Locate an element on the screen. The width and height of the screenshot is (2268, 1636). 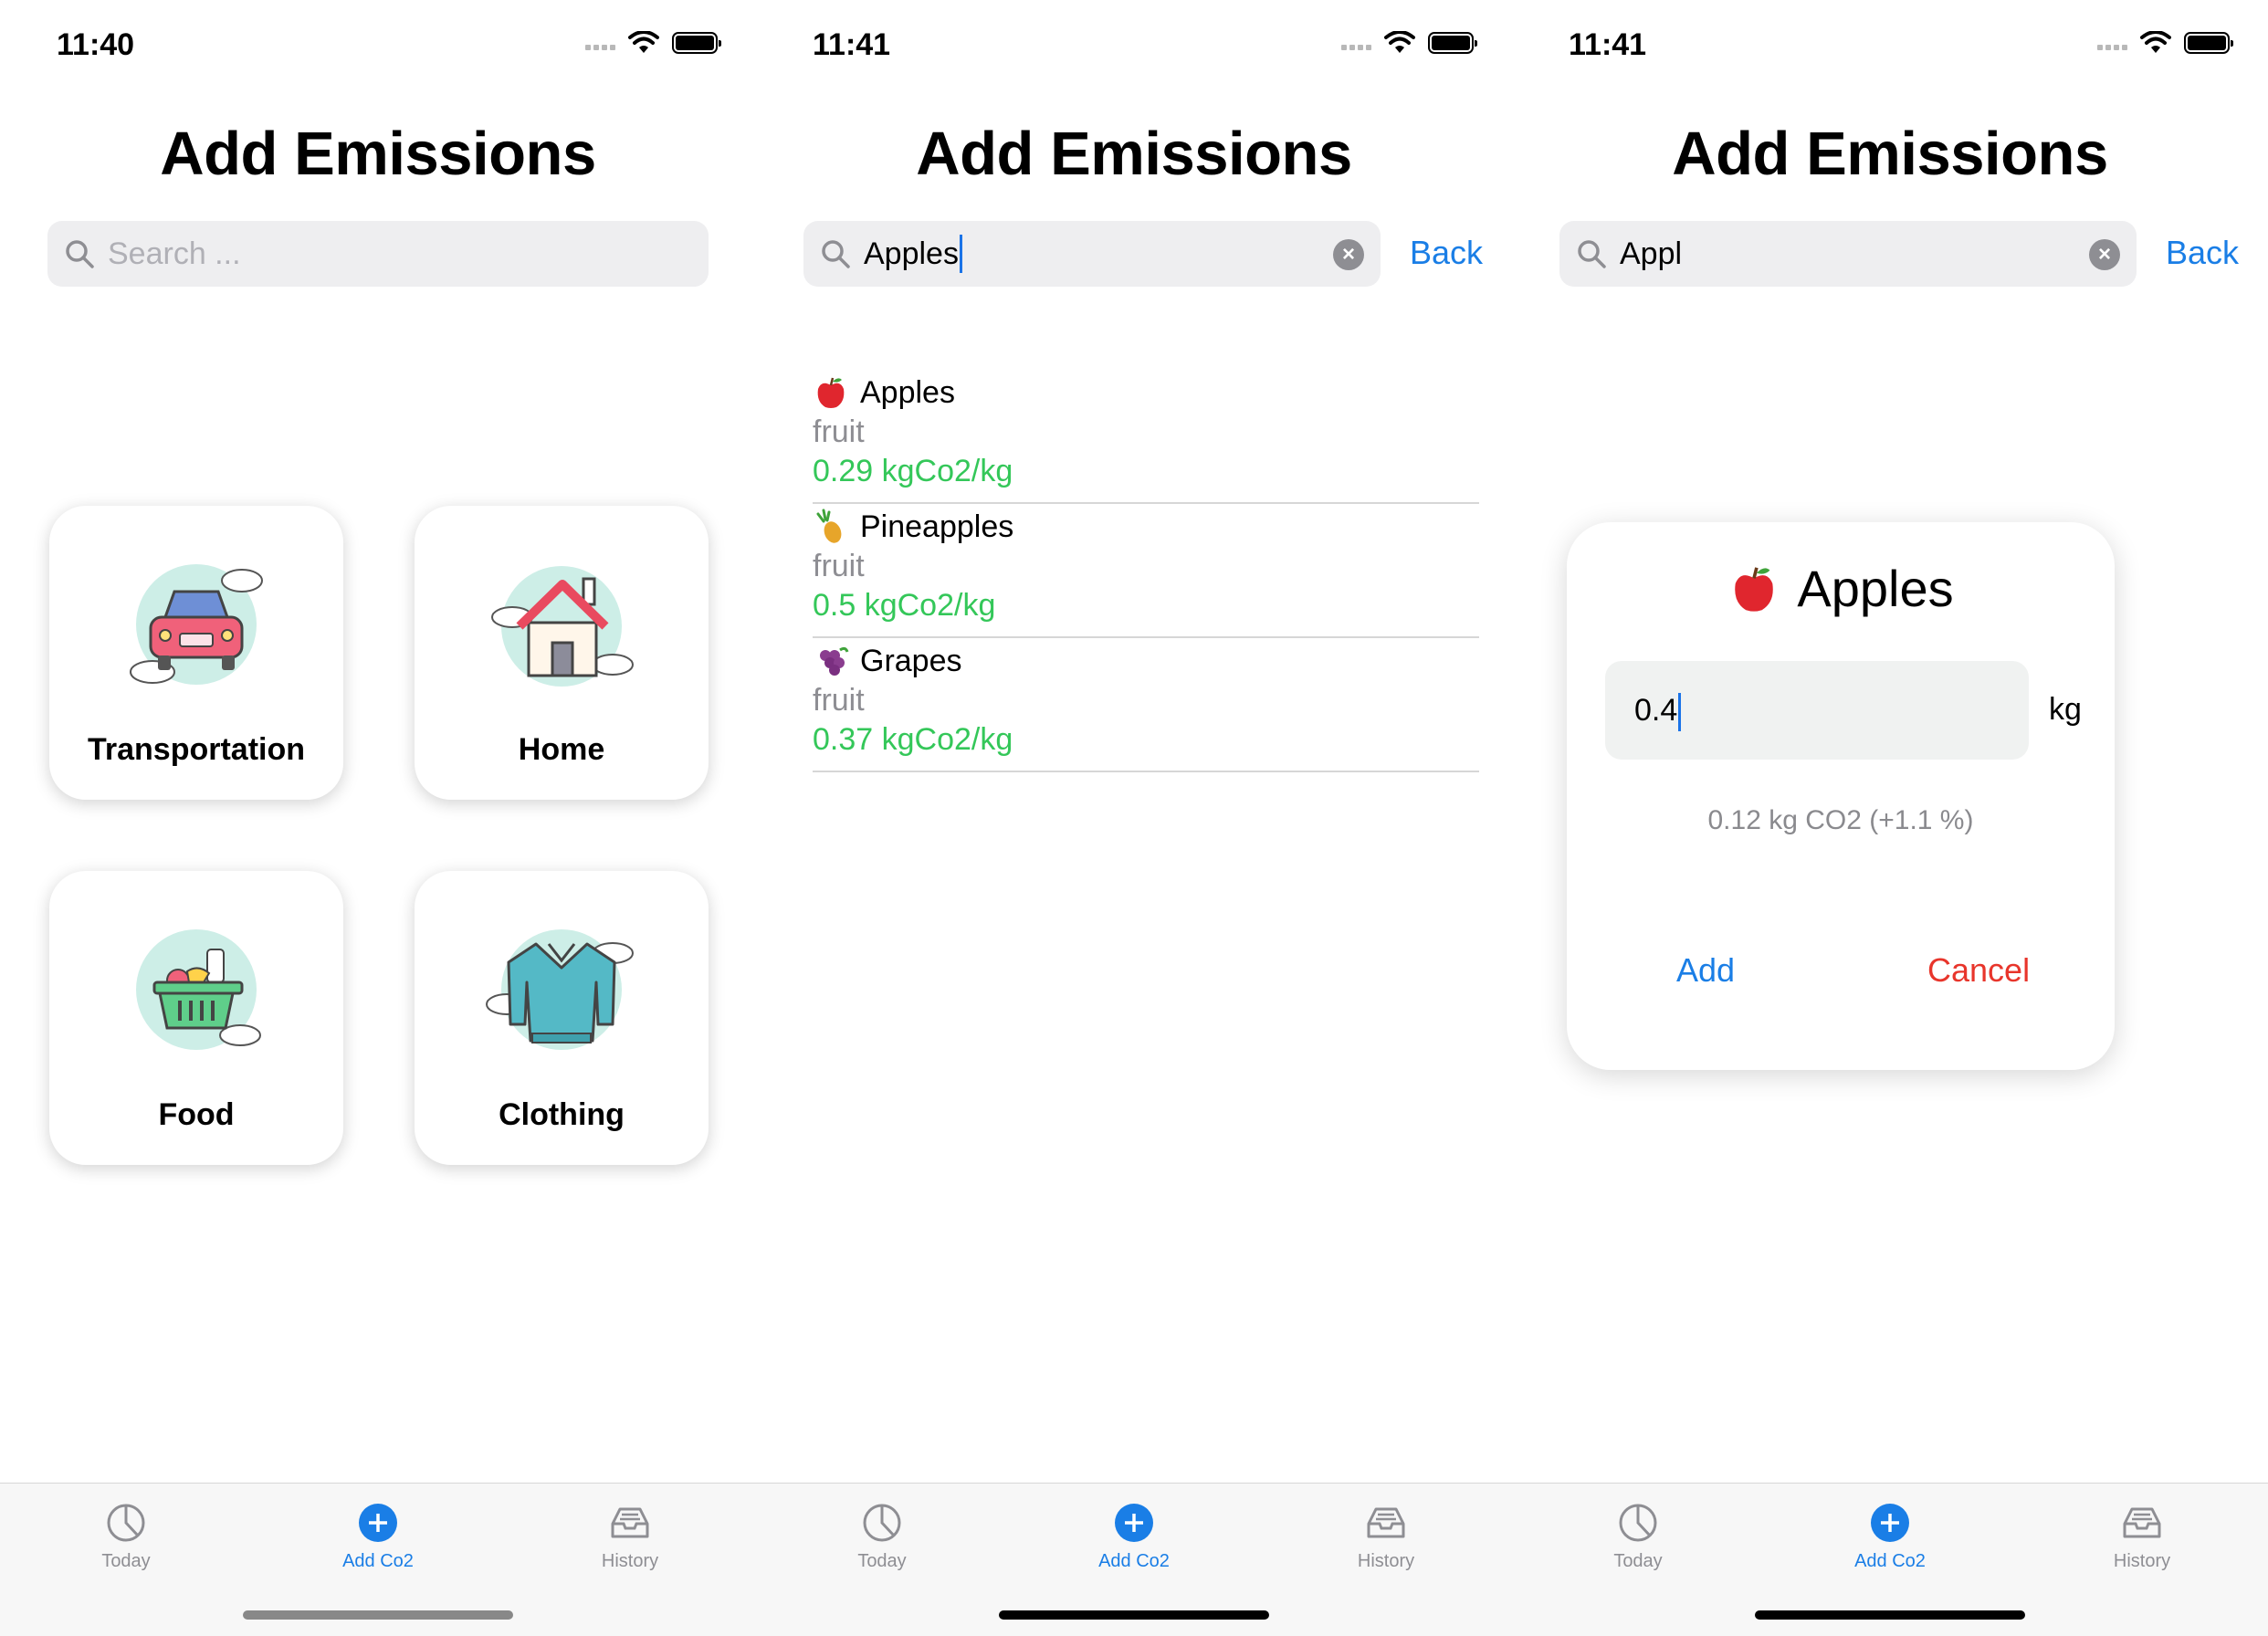
category-food: Food is located at coordinates (196, 1018).